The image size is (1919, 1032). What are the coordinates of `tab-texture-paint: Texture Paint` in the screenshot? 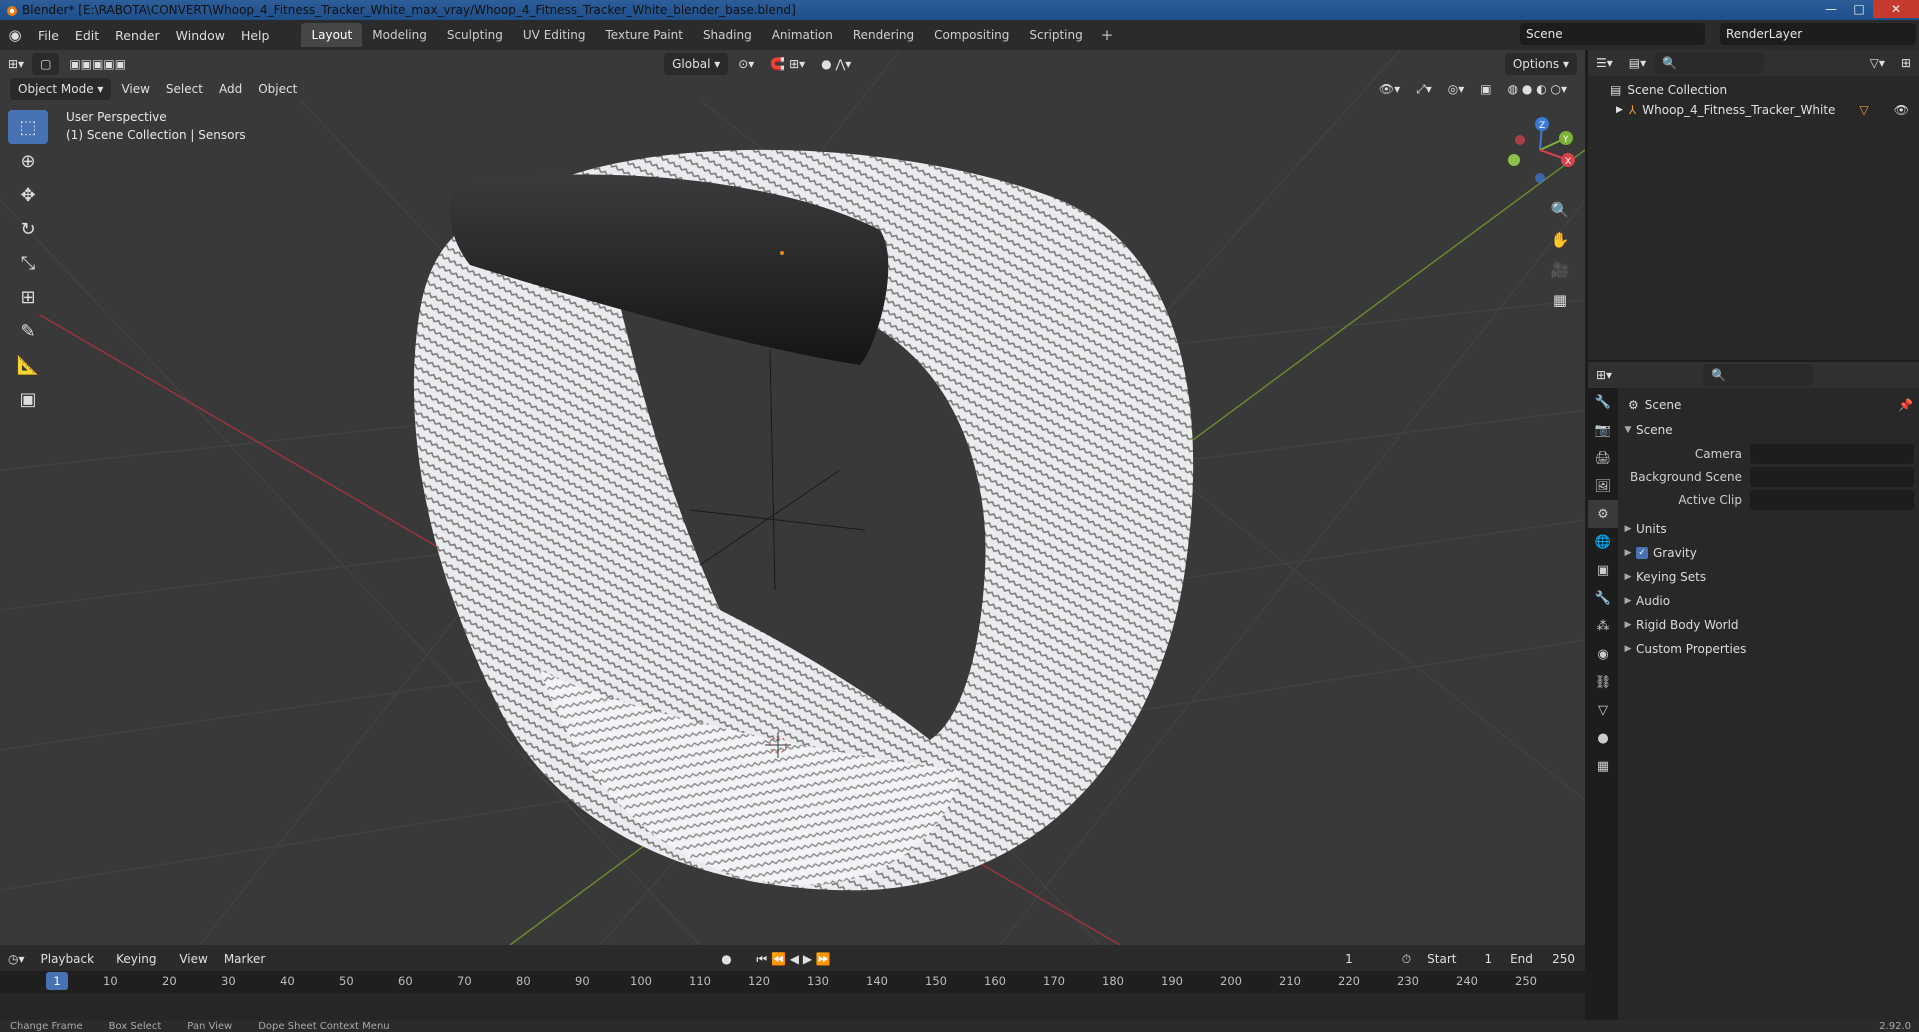 It's located at (644, 35).